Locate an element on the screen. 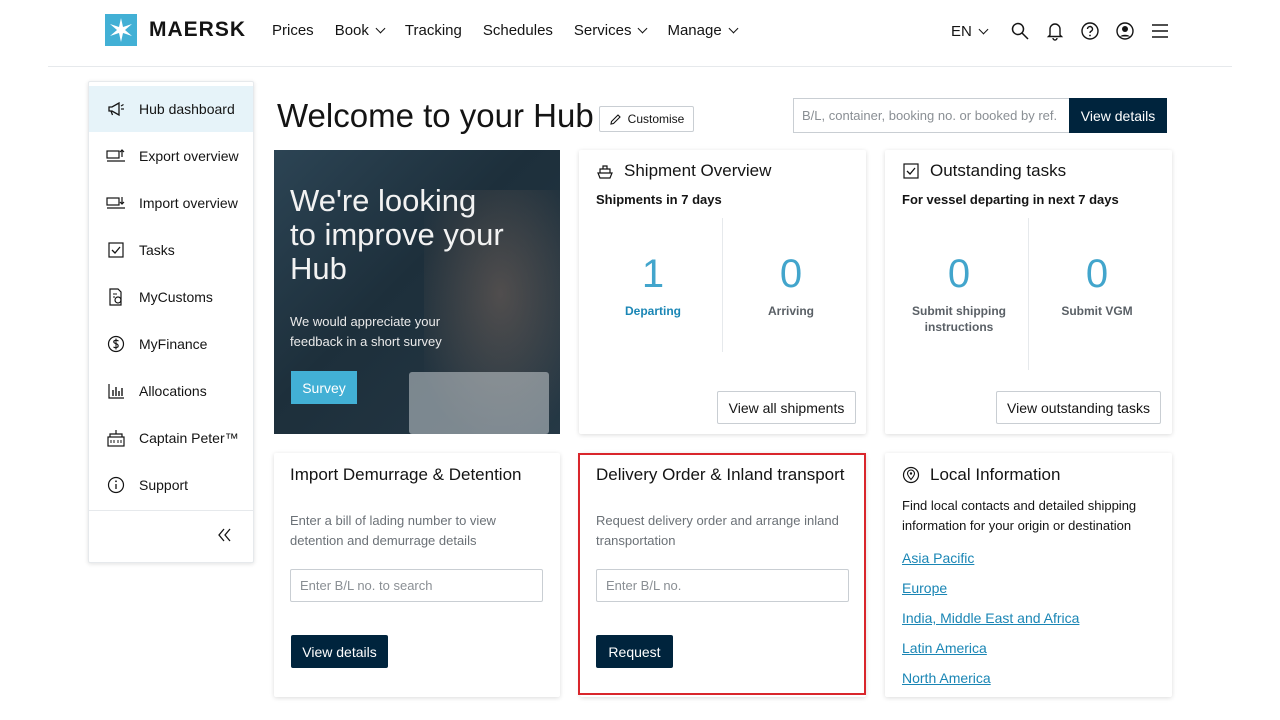 This screenshot has width=1280, height=720. card-title-text: Local Information is located at coordinates (995, 474).